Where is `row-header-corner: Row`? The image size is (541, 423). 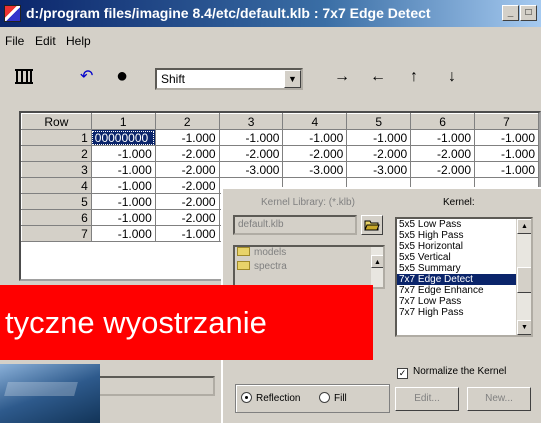 row-header-corner: Row is located at coordinates (56, 121).